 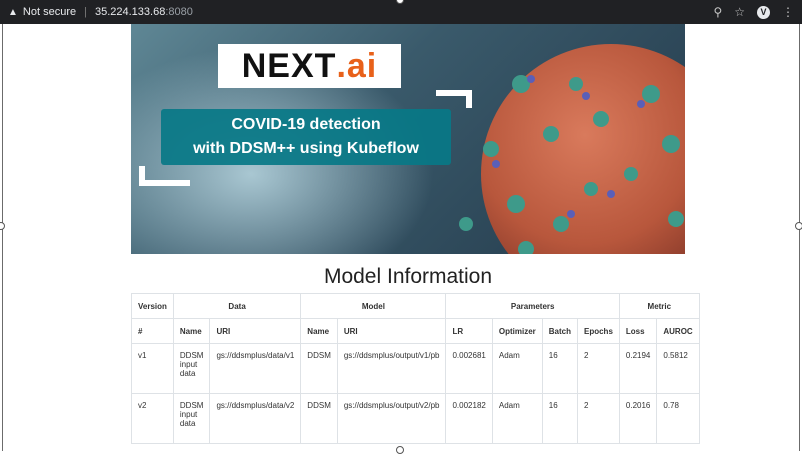 What do you see at coordinates (49, 12) in the screenshot?
I see `security-label: Not secure` at bounding box center [49, 12].